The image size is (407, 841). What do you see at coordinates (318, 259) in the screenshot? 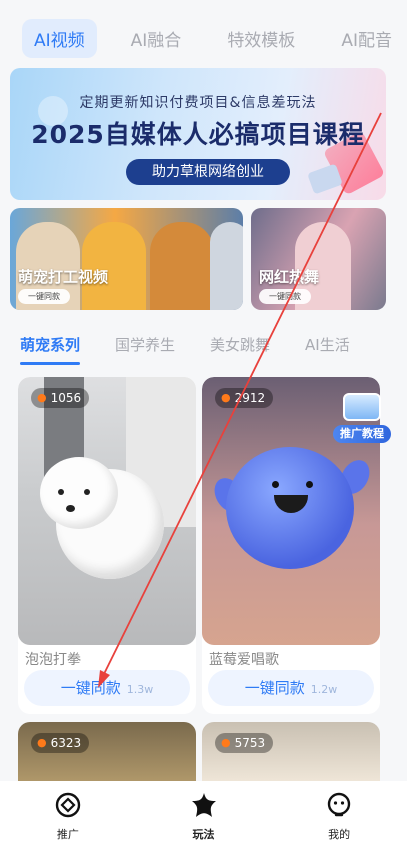
I see `feature-card-dance: 网红热舞 一键同款` at bounding box center [318, 259].